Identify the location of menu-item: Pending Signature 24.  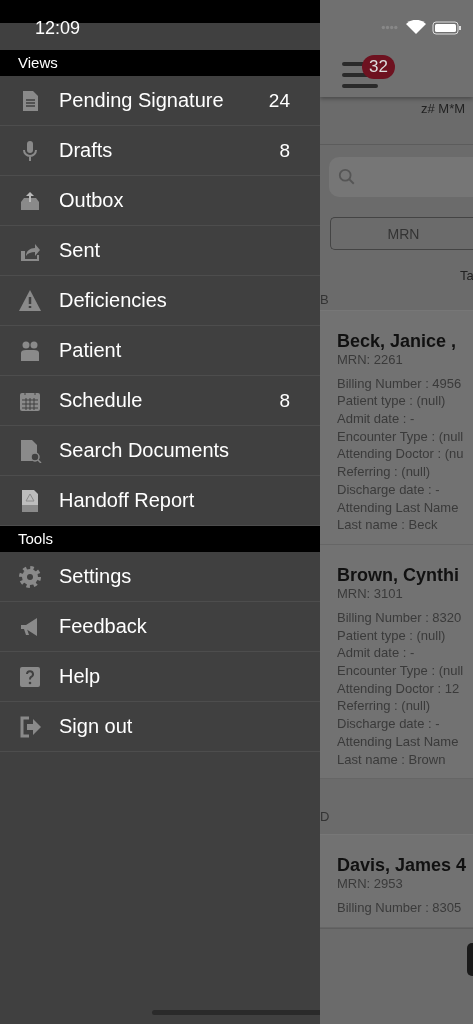
(160, 101).